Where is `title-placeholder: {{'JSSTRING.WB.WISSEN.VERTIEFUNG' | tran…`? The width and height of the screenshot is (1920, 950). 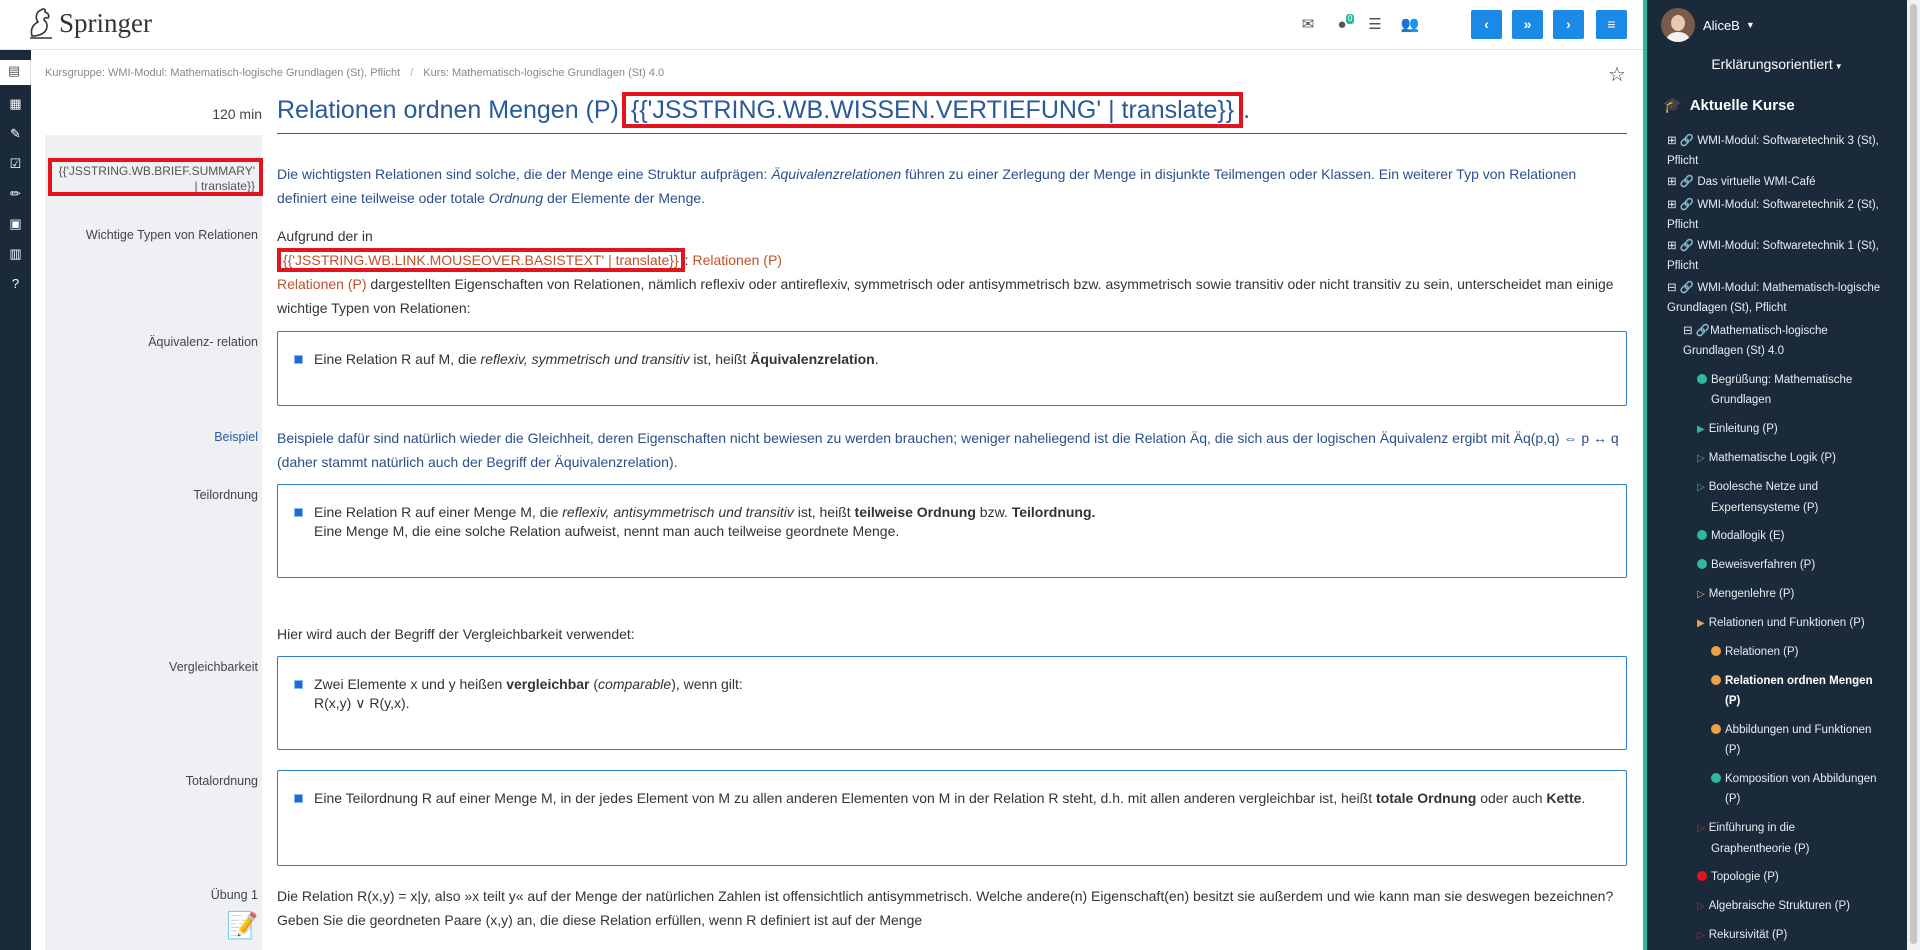 title-placeholder: {{'JSSTRING.WB.WISSEN.VERTIEFUNG' | tran… is located at coordinates (932, 110).